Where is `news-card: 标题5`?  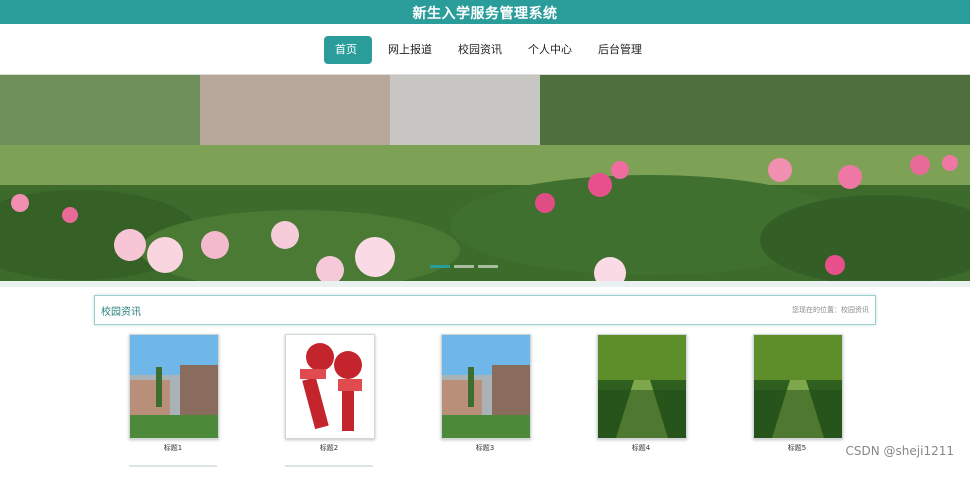
news-card: 标题5 is located at coordinates (798, 393).